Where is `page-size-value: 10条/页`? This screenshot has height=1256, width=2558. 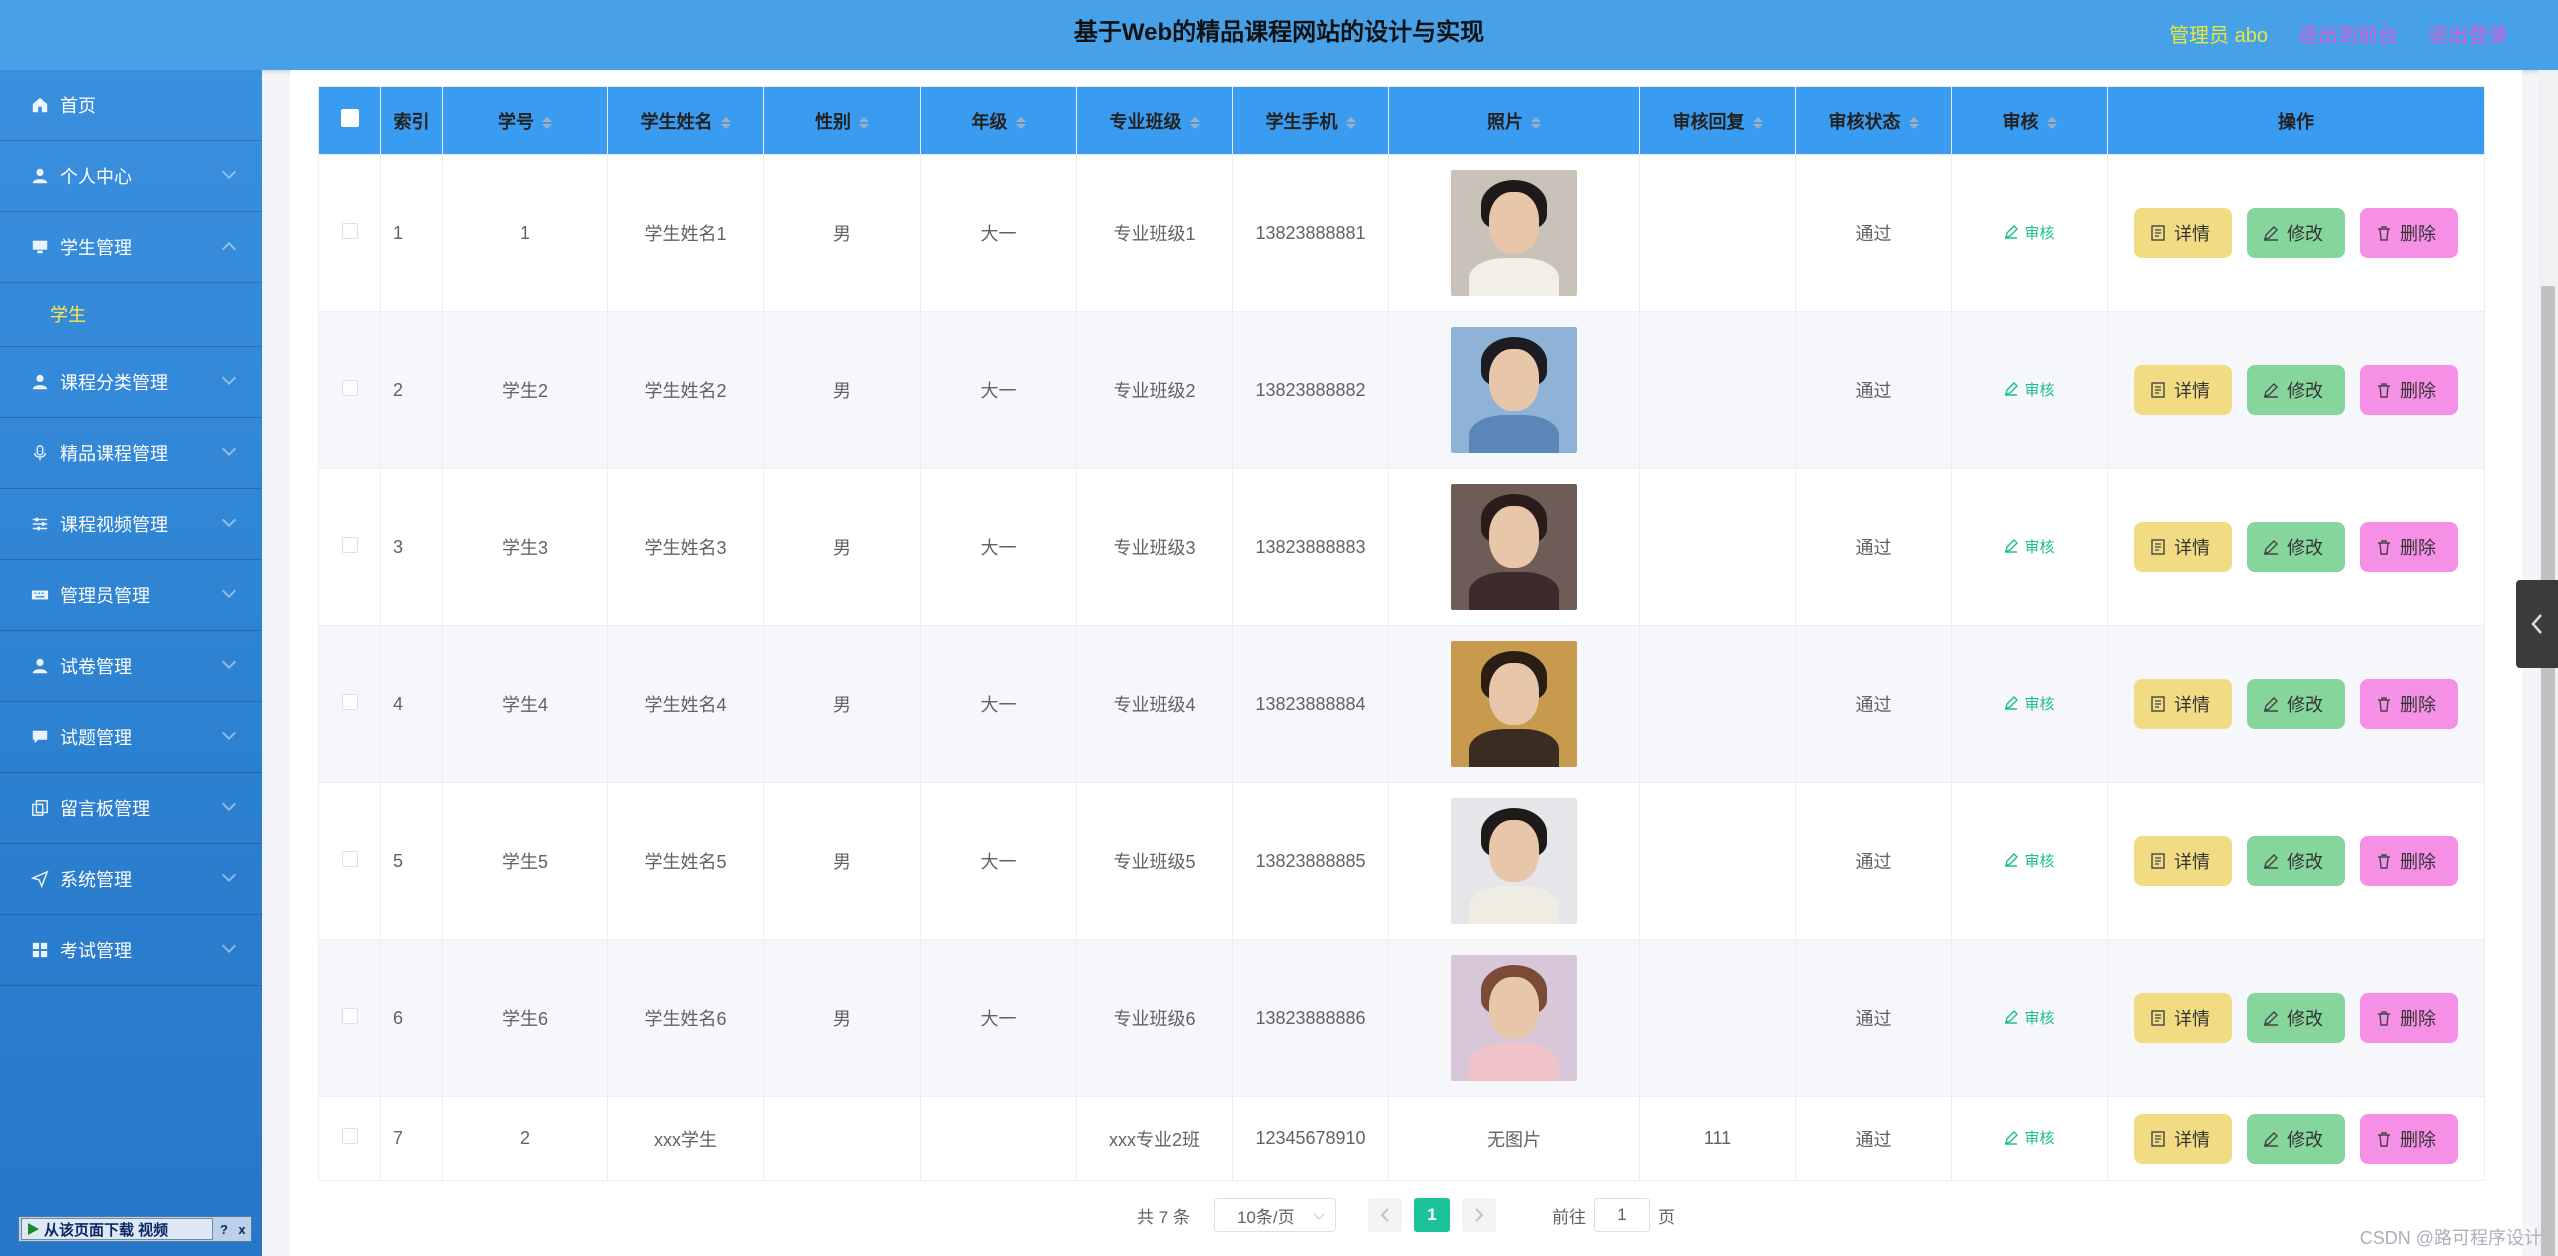
page-size-value: 10条/页 is located at coordinates (1265, 1217).